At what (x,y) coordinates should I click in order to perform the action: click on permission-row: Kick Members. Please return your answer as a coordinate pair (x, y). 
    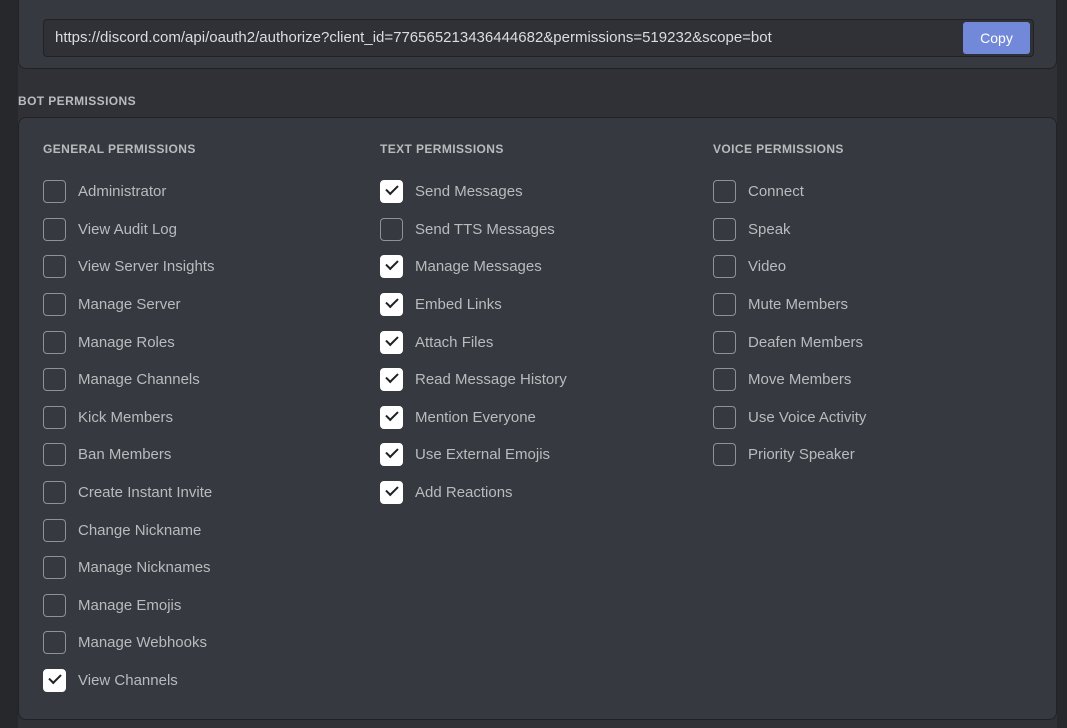
    Looking at the image, I should click on (199, 418).